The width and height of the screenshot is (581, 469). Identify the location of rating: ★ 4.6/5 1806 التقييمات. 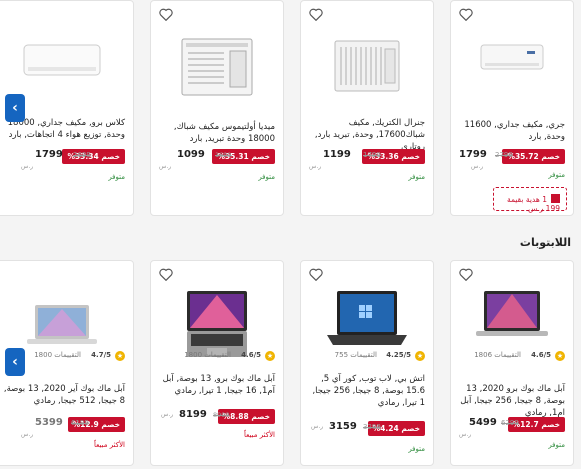
(512, 357).